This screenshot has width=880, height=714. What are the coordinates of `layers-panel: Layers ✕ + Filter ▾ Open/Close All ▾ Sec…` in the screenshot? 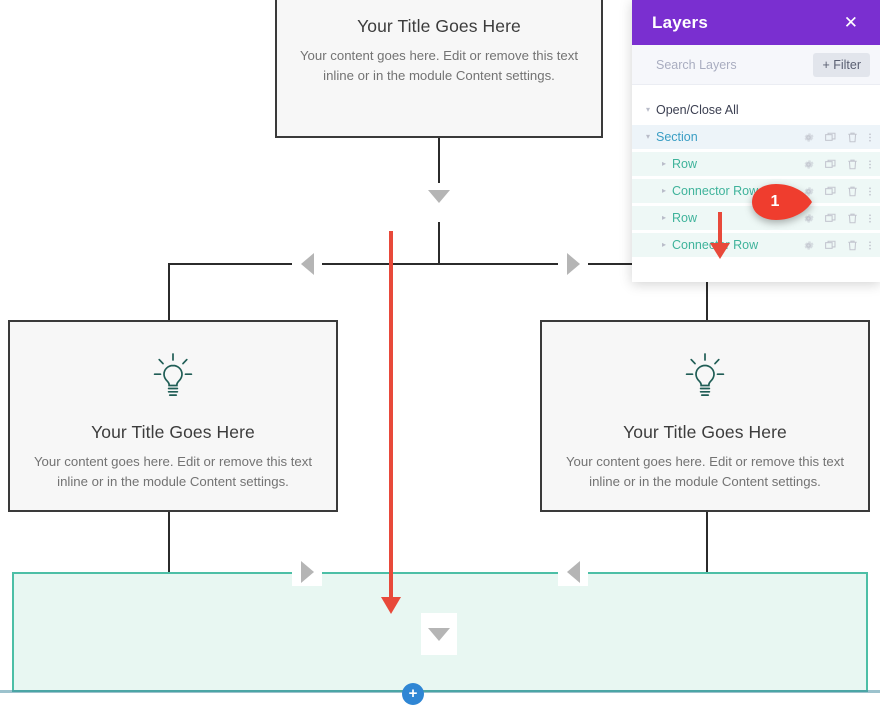 It's located at (756, 141).